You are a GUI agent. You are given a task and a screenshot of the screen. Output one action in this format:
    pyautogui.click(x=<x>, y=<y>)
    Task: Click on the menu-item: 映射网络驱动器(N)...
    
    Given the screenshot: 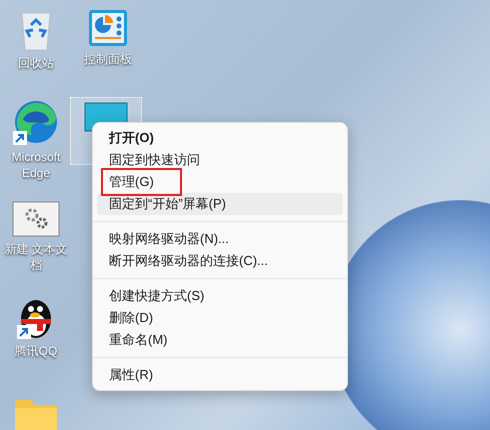 What is the action you would take?
    pyautogui.click(x=169, y=239)
    